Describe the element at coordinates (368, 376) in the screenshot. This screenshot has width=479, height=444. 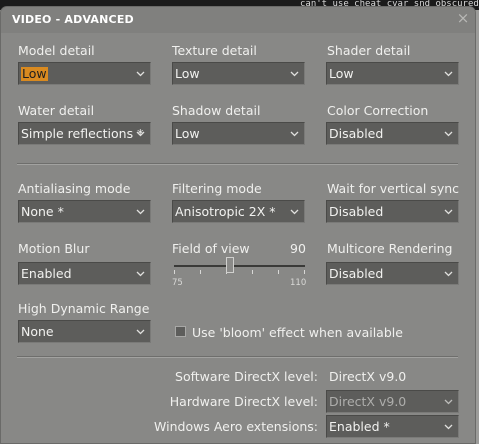
I see `software-directx-value: DirectX v9.0` at that location.